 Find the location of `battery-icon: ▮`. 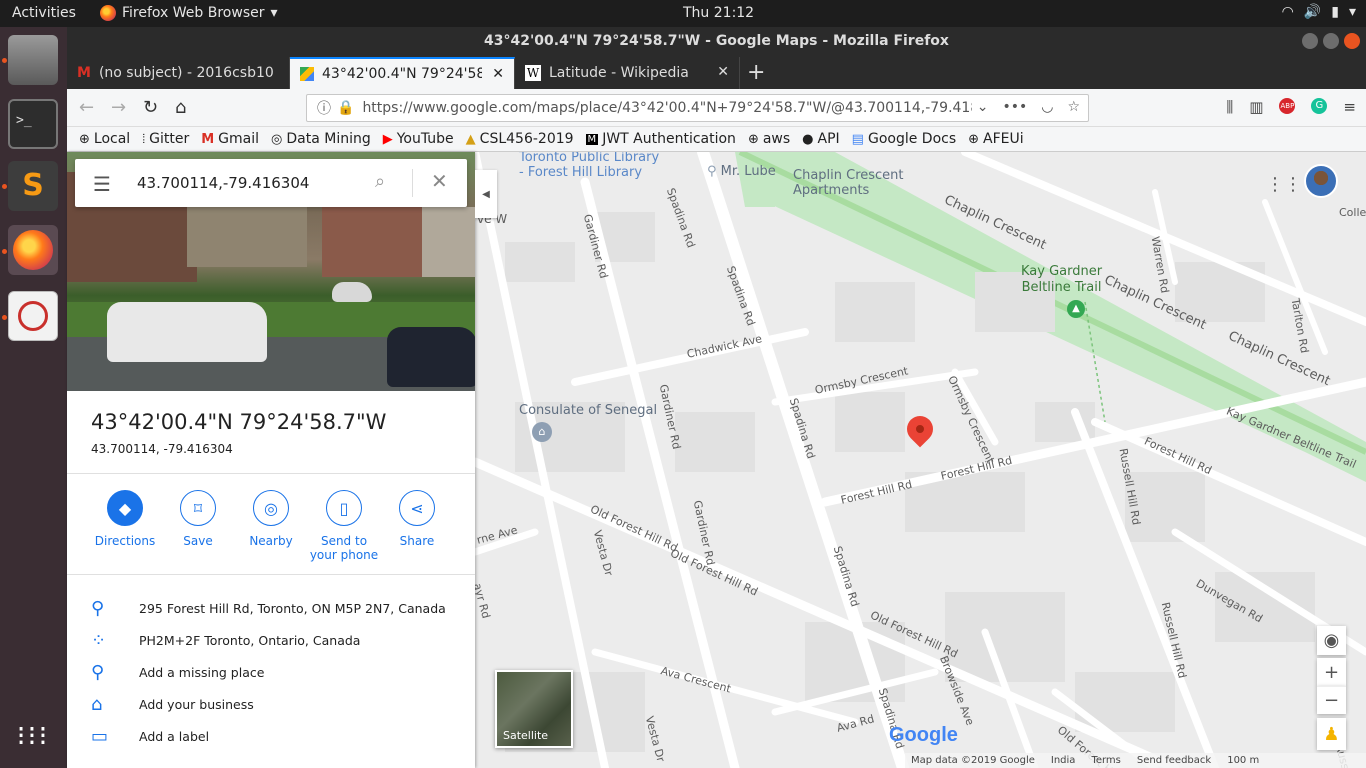

battery-icon: ▮ is located at coordinates (1335, 12).